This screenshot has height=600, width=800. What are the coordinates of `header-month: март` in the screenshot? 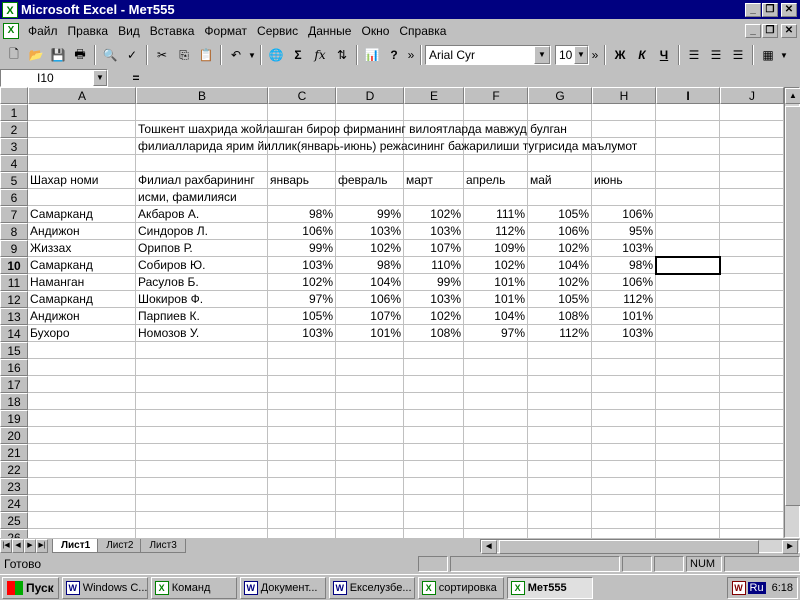 It's located at (434, 180).